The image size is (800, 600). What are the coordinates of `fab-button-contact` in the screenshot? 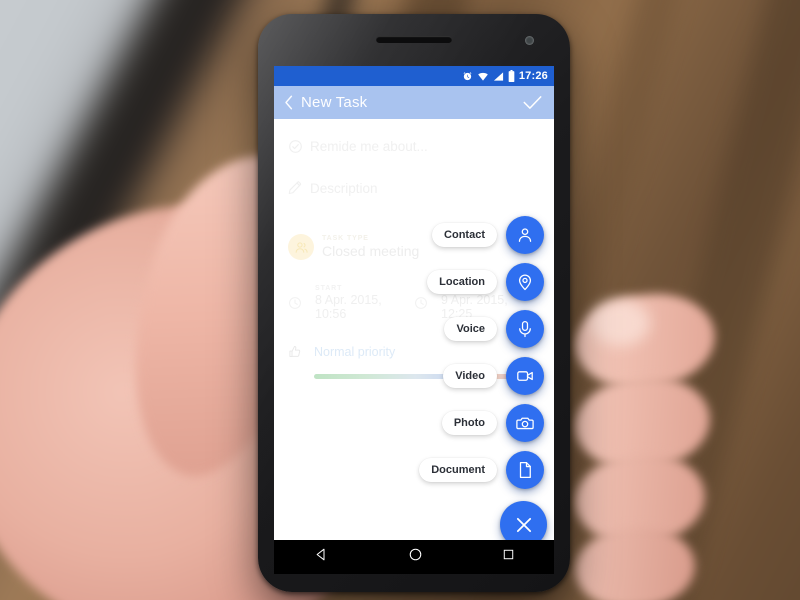 It's located at (525, 235).